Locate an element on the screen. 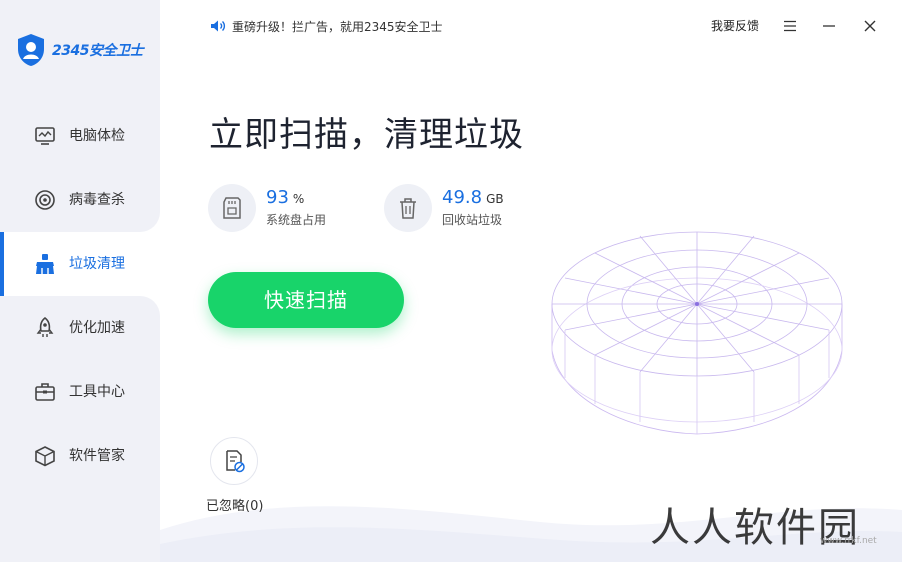  sidebar-item-pc-checkup: 电脑体检 is located at coordinates (80, 136).